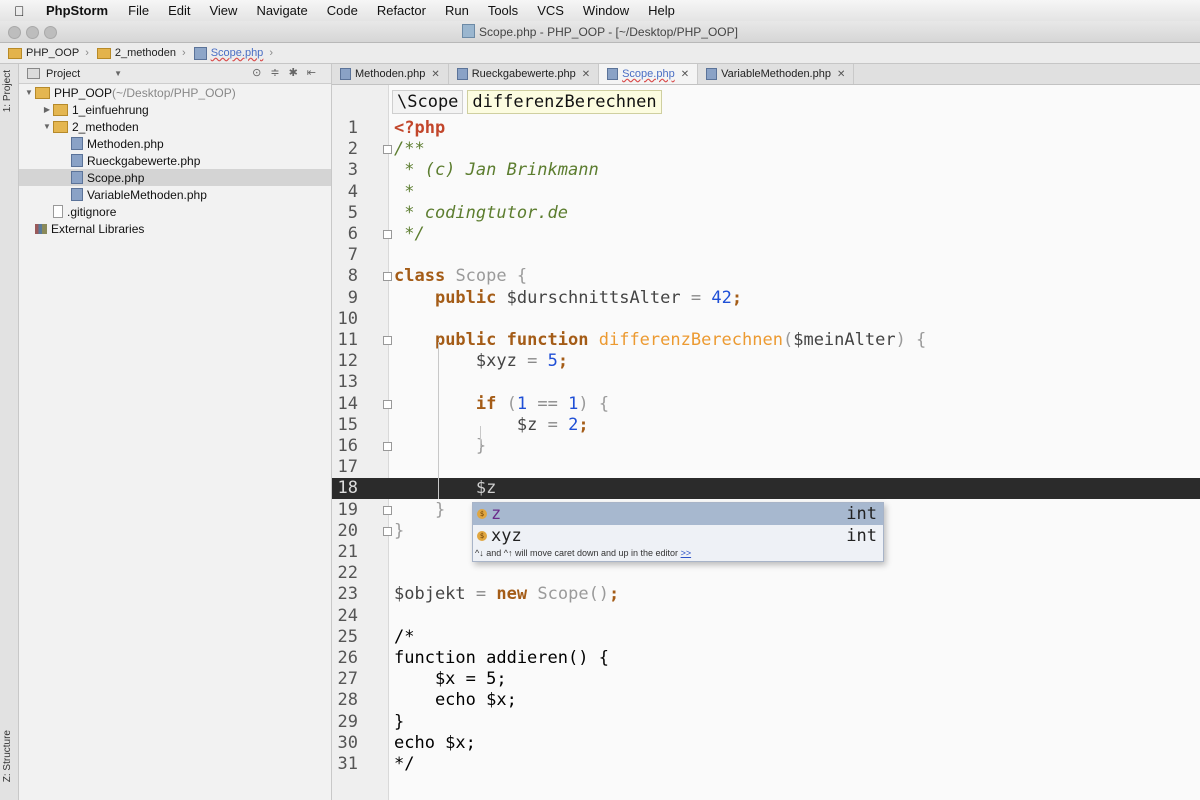 The height and width of the screenshot is (800, 1200). What do you see at coordinates (766, 658) in the screenshot?
I see `code-line: 26 function addieren() {` at bounding box center [766, 658].